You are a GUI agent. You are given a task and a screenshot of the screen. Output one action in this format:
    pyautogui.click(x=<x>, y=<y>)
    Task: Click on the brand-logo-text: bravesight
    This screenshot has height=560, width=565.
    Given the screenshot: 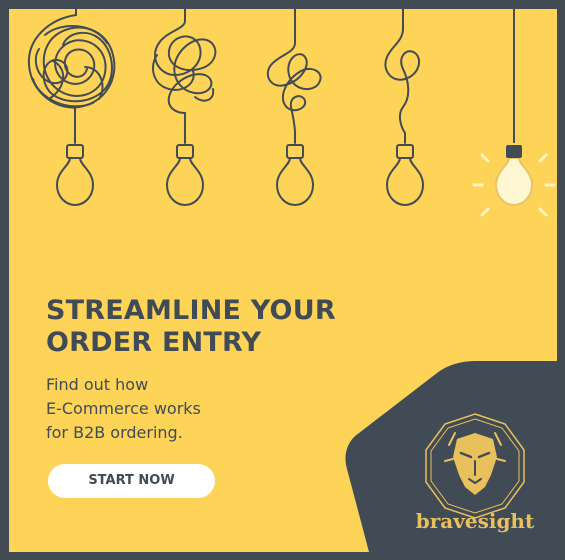 What is the action you would take?
    pyautogui.click(x=475, y=521)
    